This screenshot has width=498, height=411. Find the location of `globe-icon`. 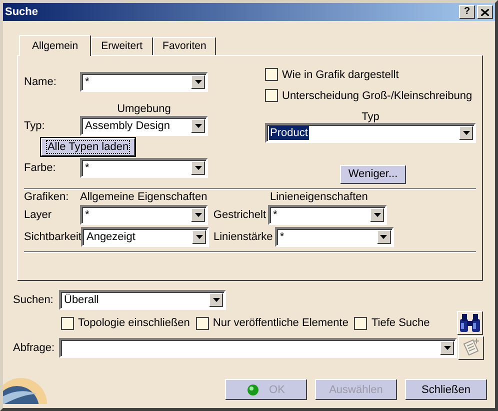

globe-icon is located at coordinates (25, 391).